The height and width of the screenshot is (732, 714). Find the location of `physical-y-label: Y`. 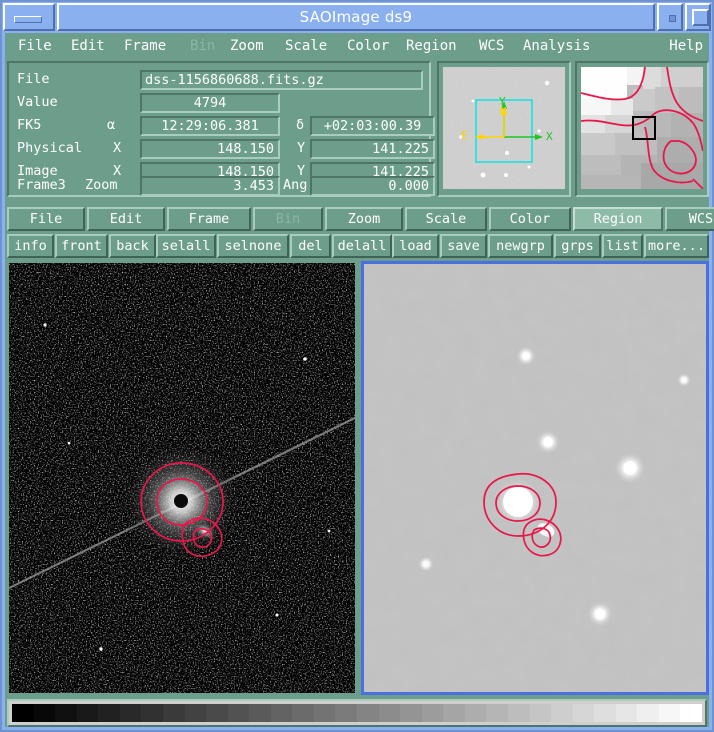

physical-y-label: Y is located at coordinates (301, 148).